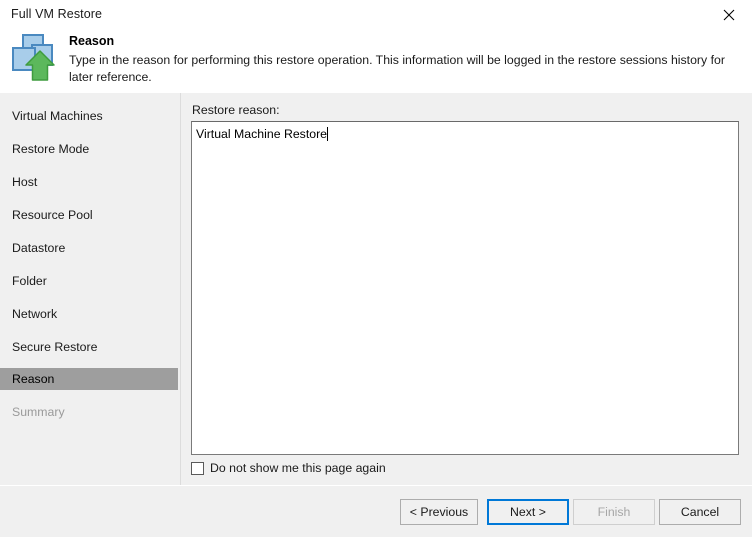  I want to click on title-bar: Full VM Restore, so click(376, 15).